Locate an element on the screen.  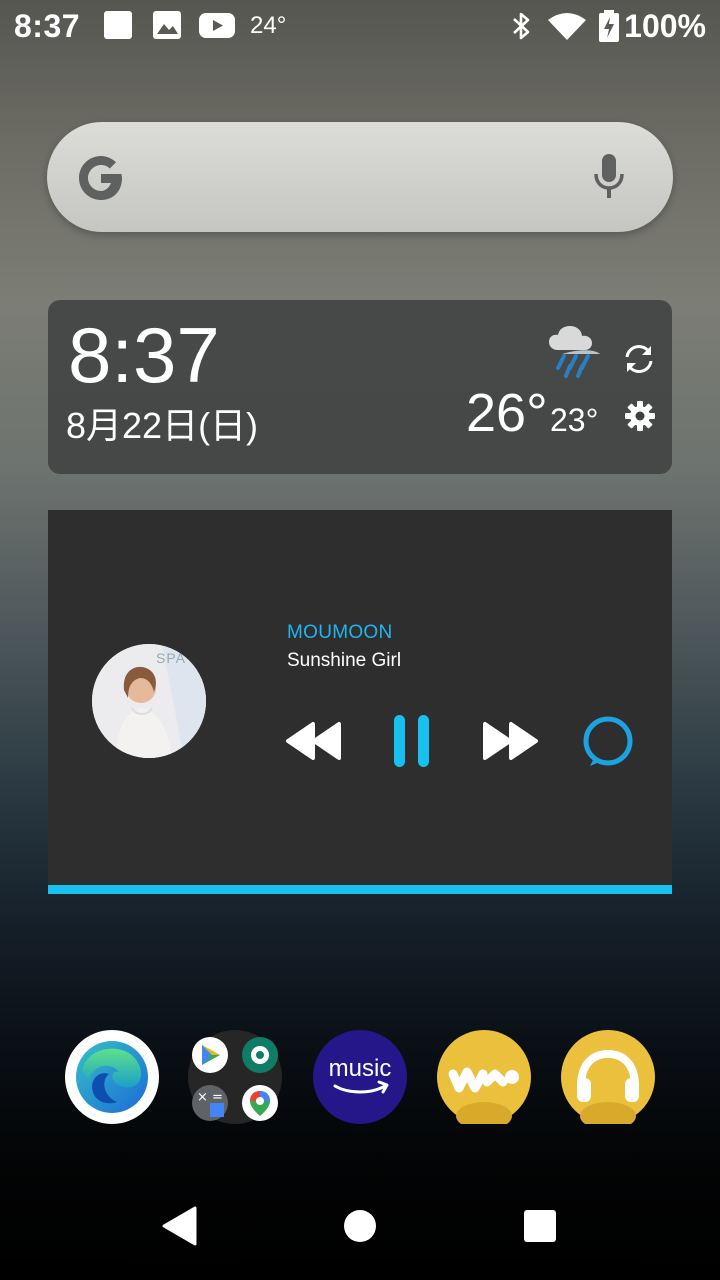
album-art: SPA is located at coordinates (149, 701).